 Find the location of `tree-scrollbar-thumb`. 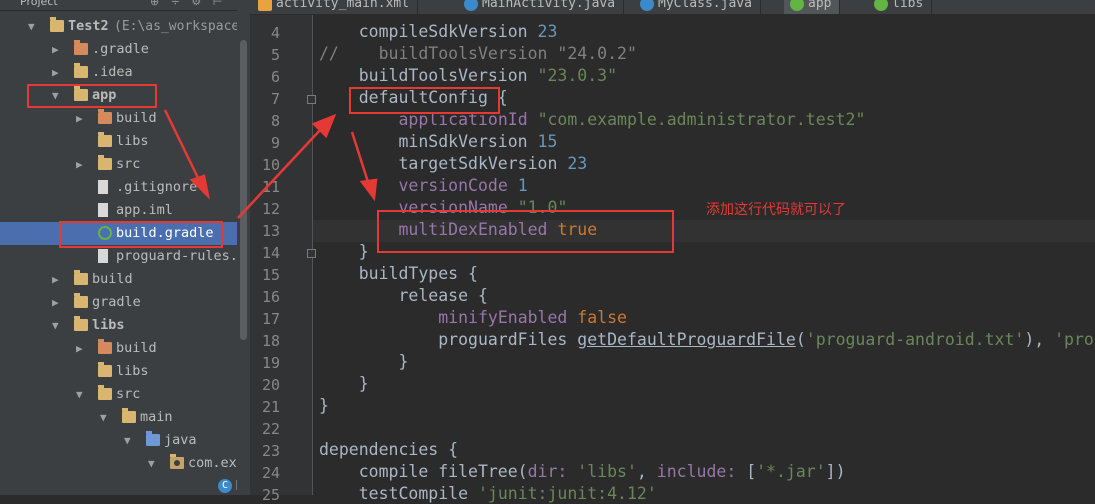

tree-scrollbar-thumb is located at coordinates (243, 190).